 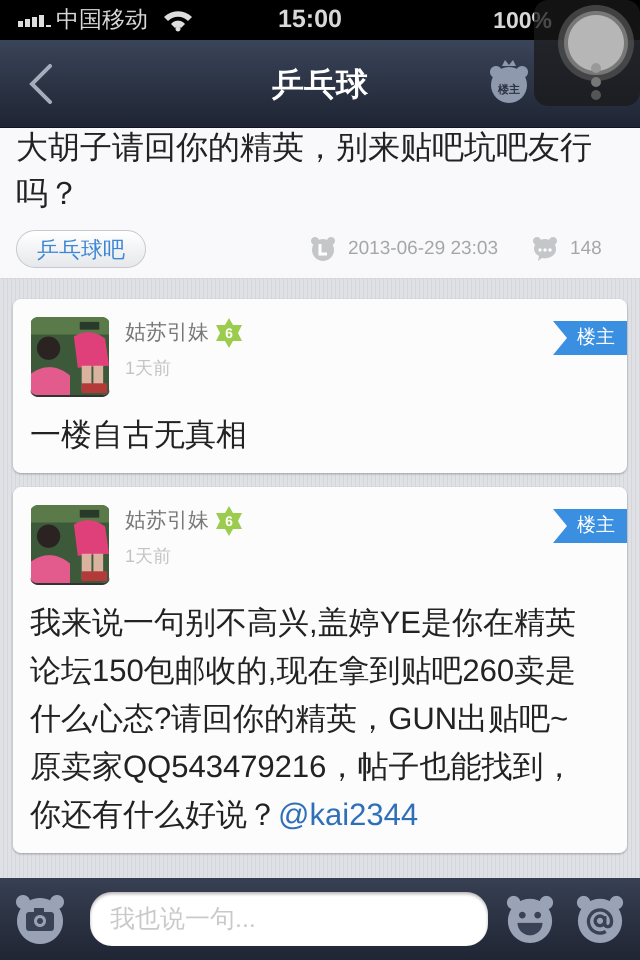 I want to click on mention-icon, so click(x=600, y=919).